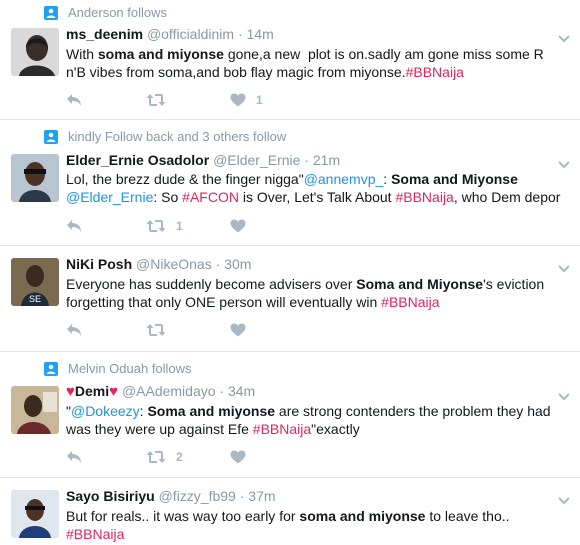  I want to click on timestamp: 37m, so click(261, 496).